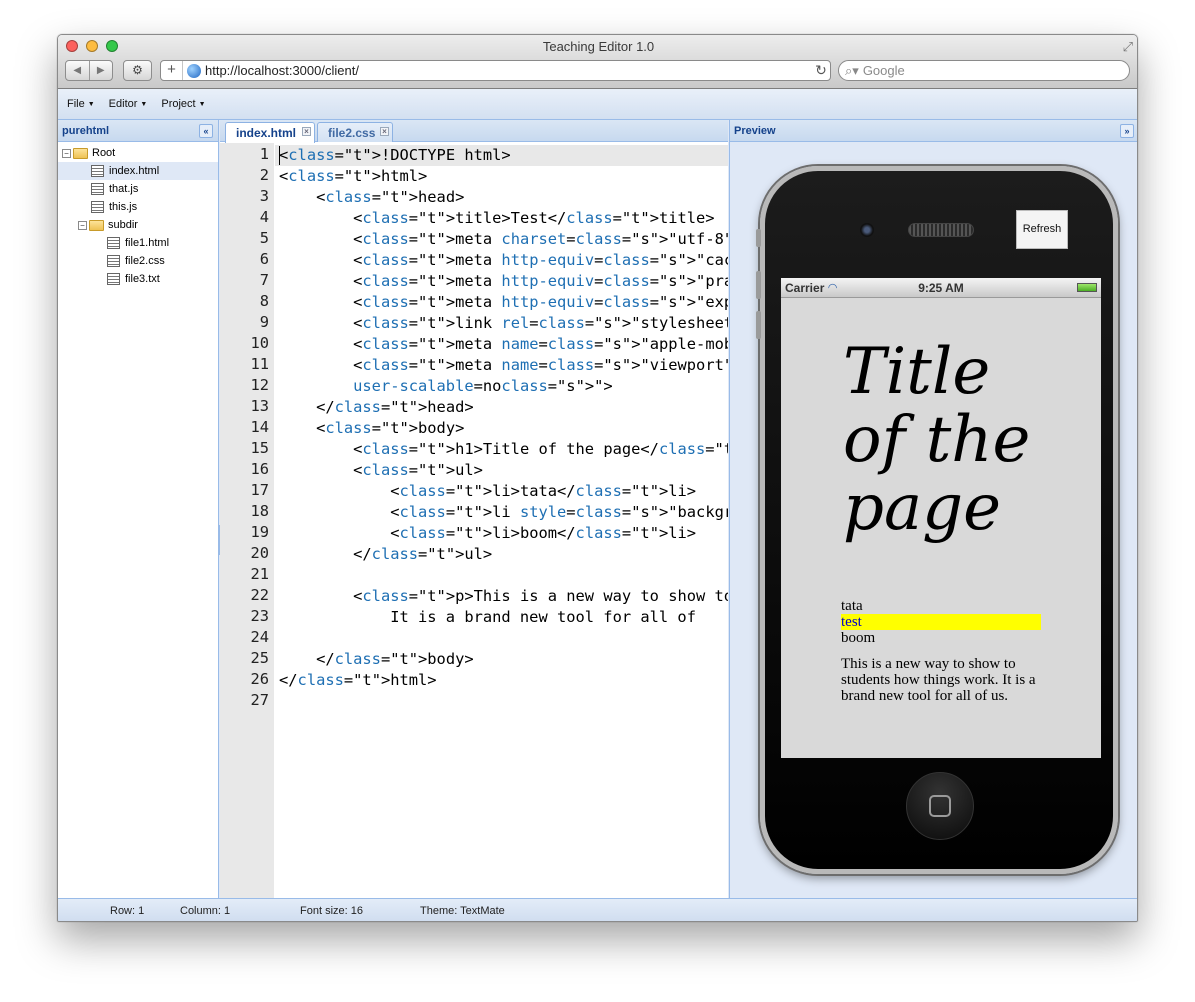  What do you see at coordinates (138, 131) in the screenshot?
I see `sidebar-header: purehtml «` at bounding box center [138, 131].